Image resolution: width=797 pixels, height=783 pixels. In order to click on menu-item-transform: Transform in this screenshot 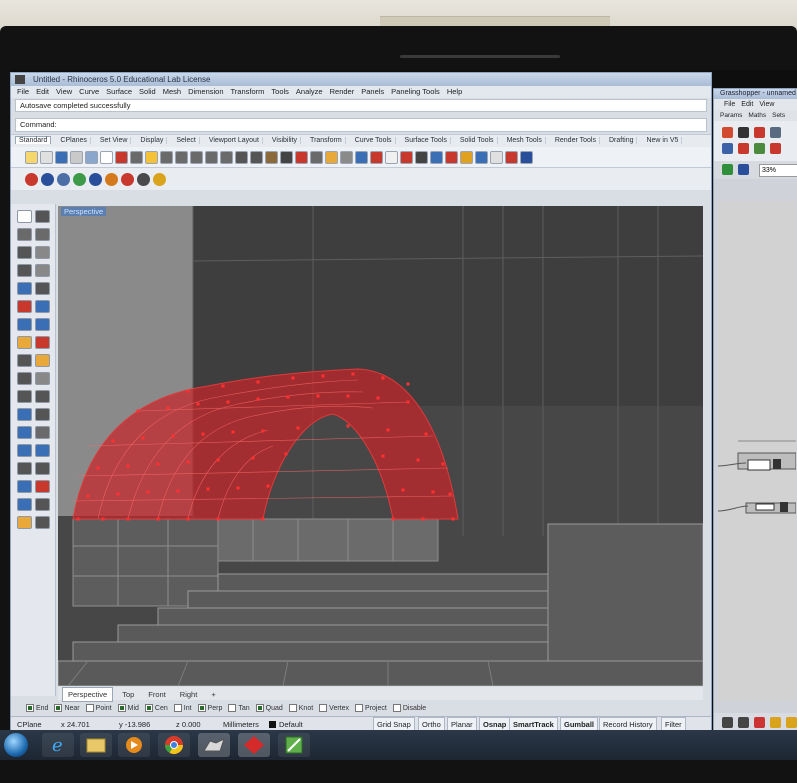, I will do `click(248, 91)`.